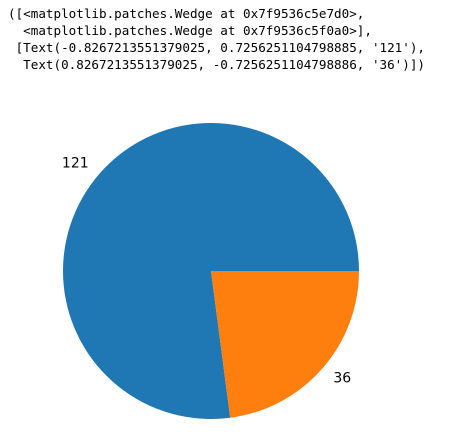  I want to click on pie-slice-label: 36, so click(342, 378).